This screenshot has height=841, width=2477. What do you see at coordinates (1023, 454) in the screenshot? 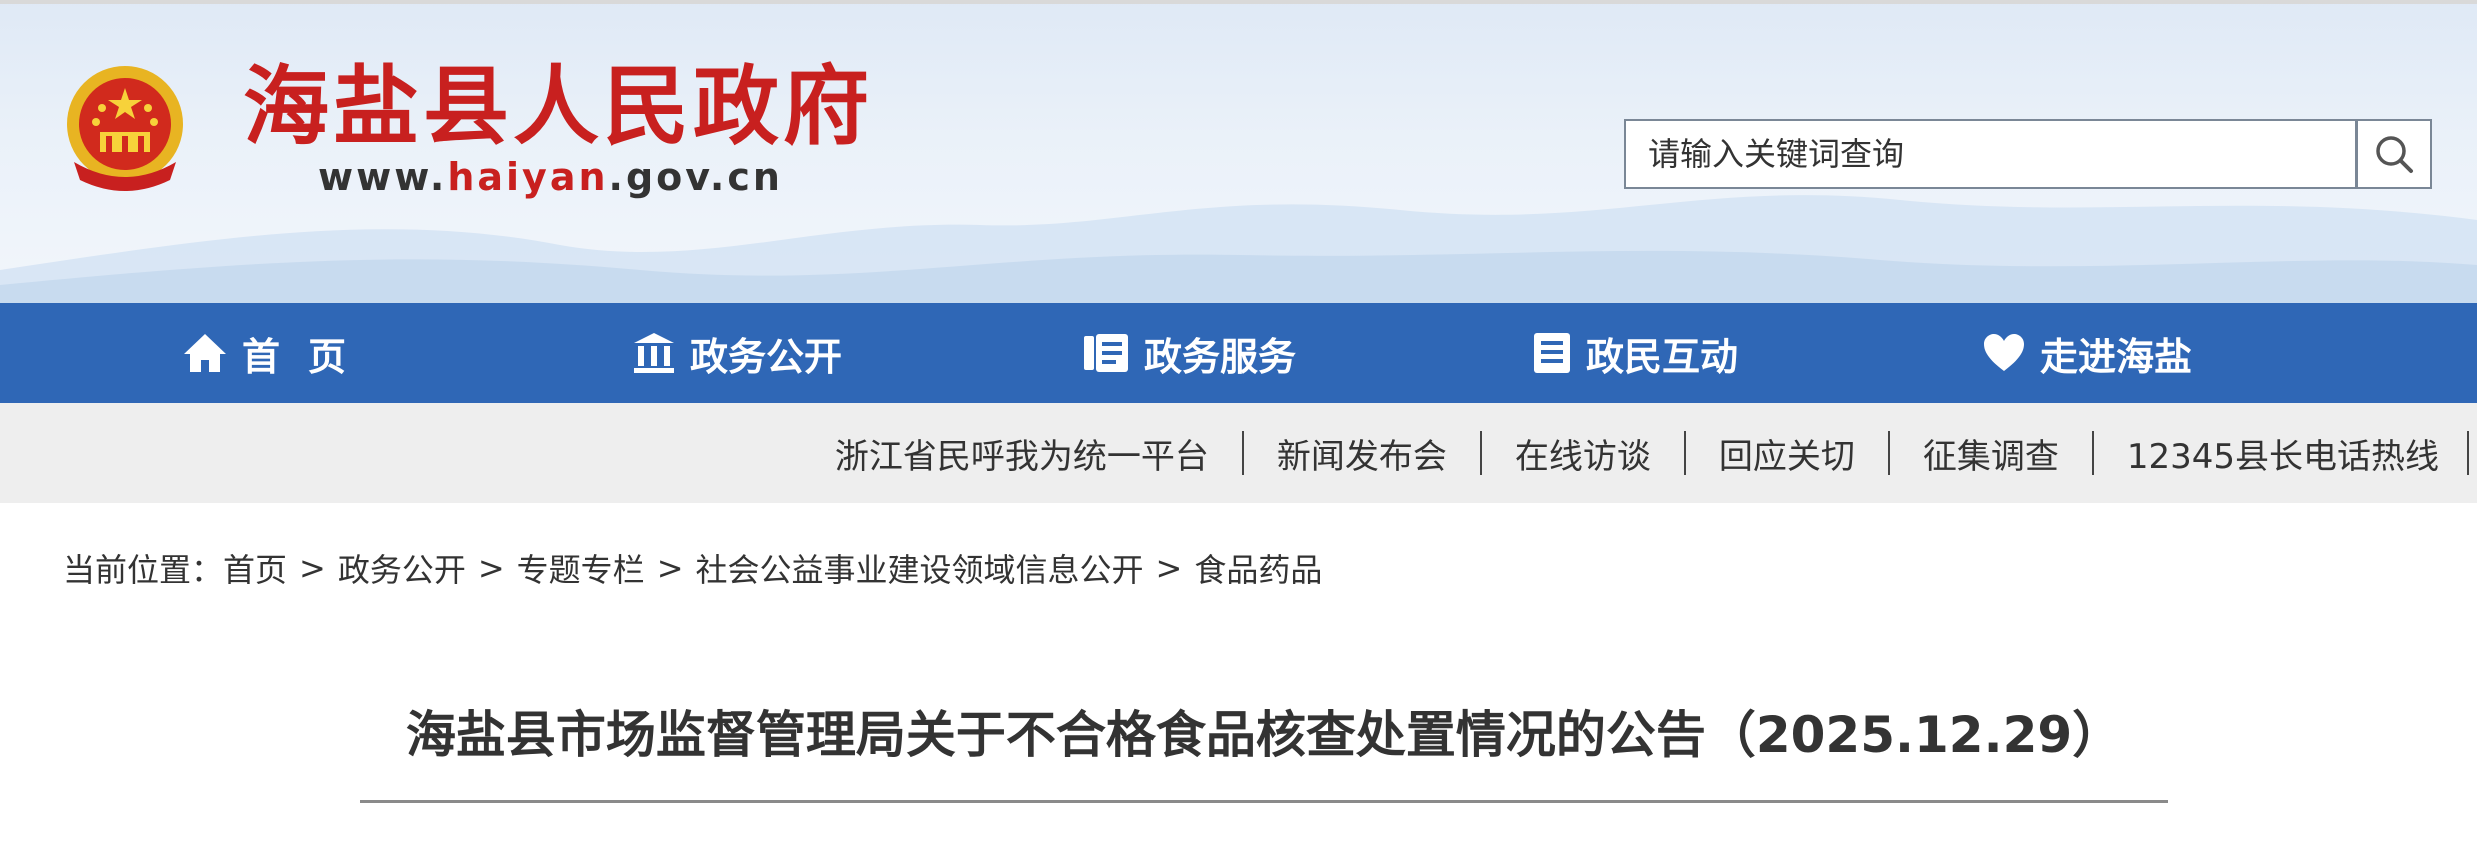
I see `sub-nav-item-unified-platform: 浙江省民呼我为统一平台` at bounding box center [1023, 454].